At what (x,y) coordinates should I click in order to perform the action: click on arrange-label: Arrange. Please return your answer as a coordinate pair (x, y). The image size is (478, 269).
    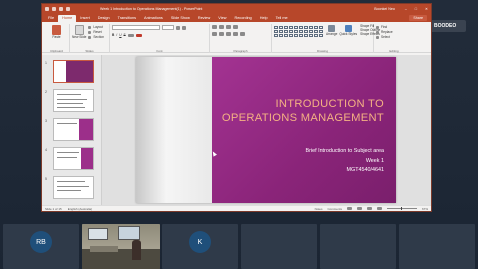
    Looking at the image, I should click on (332, 34).